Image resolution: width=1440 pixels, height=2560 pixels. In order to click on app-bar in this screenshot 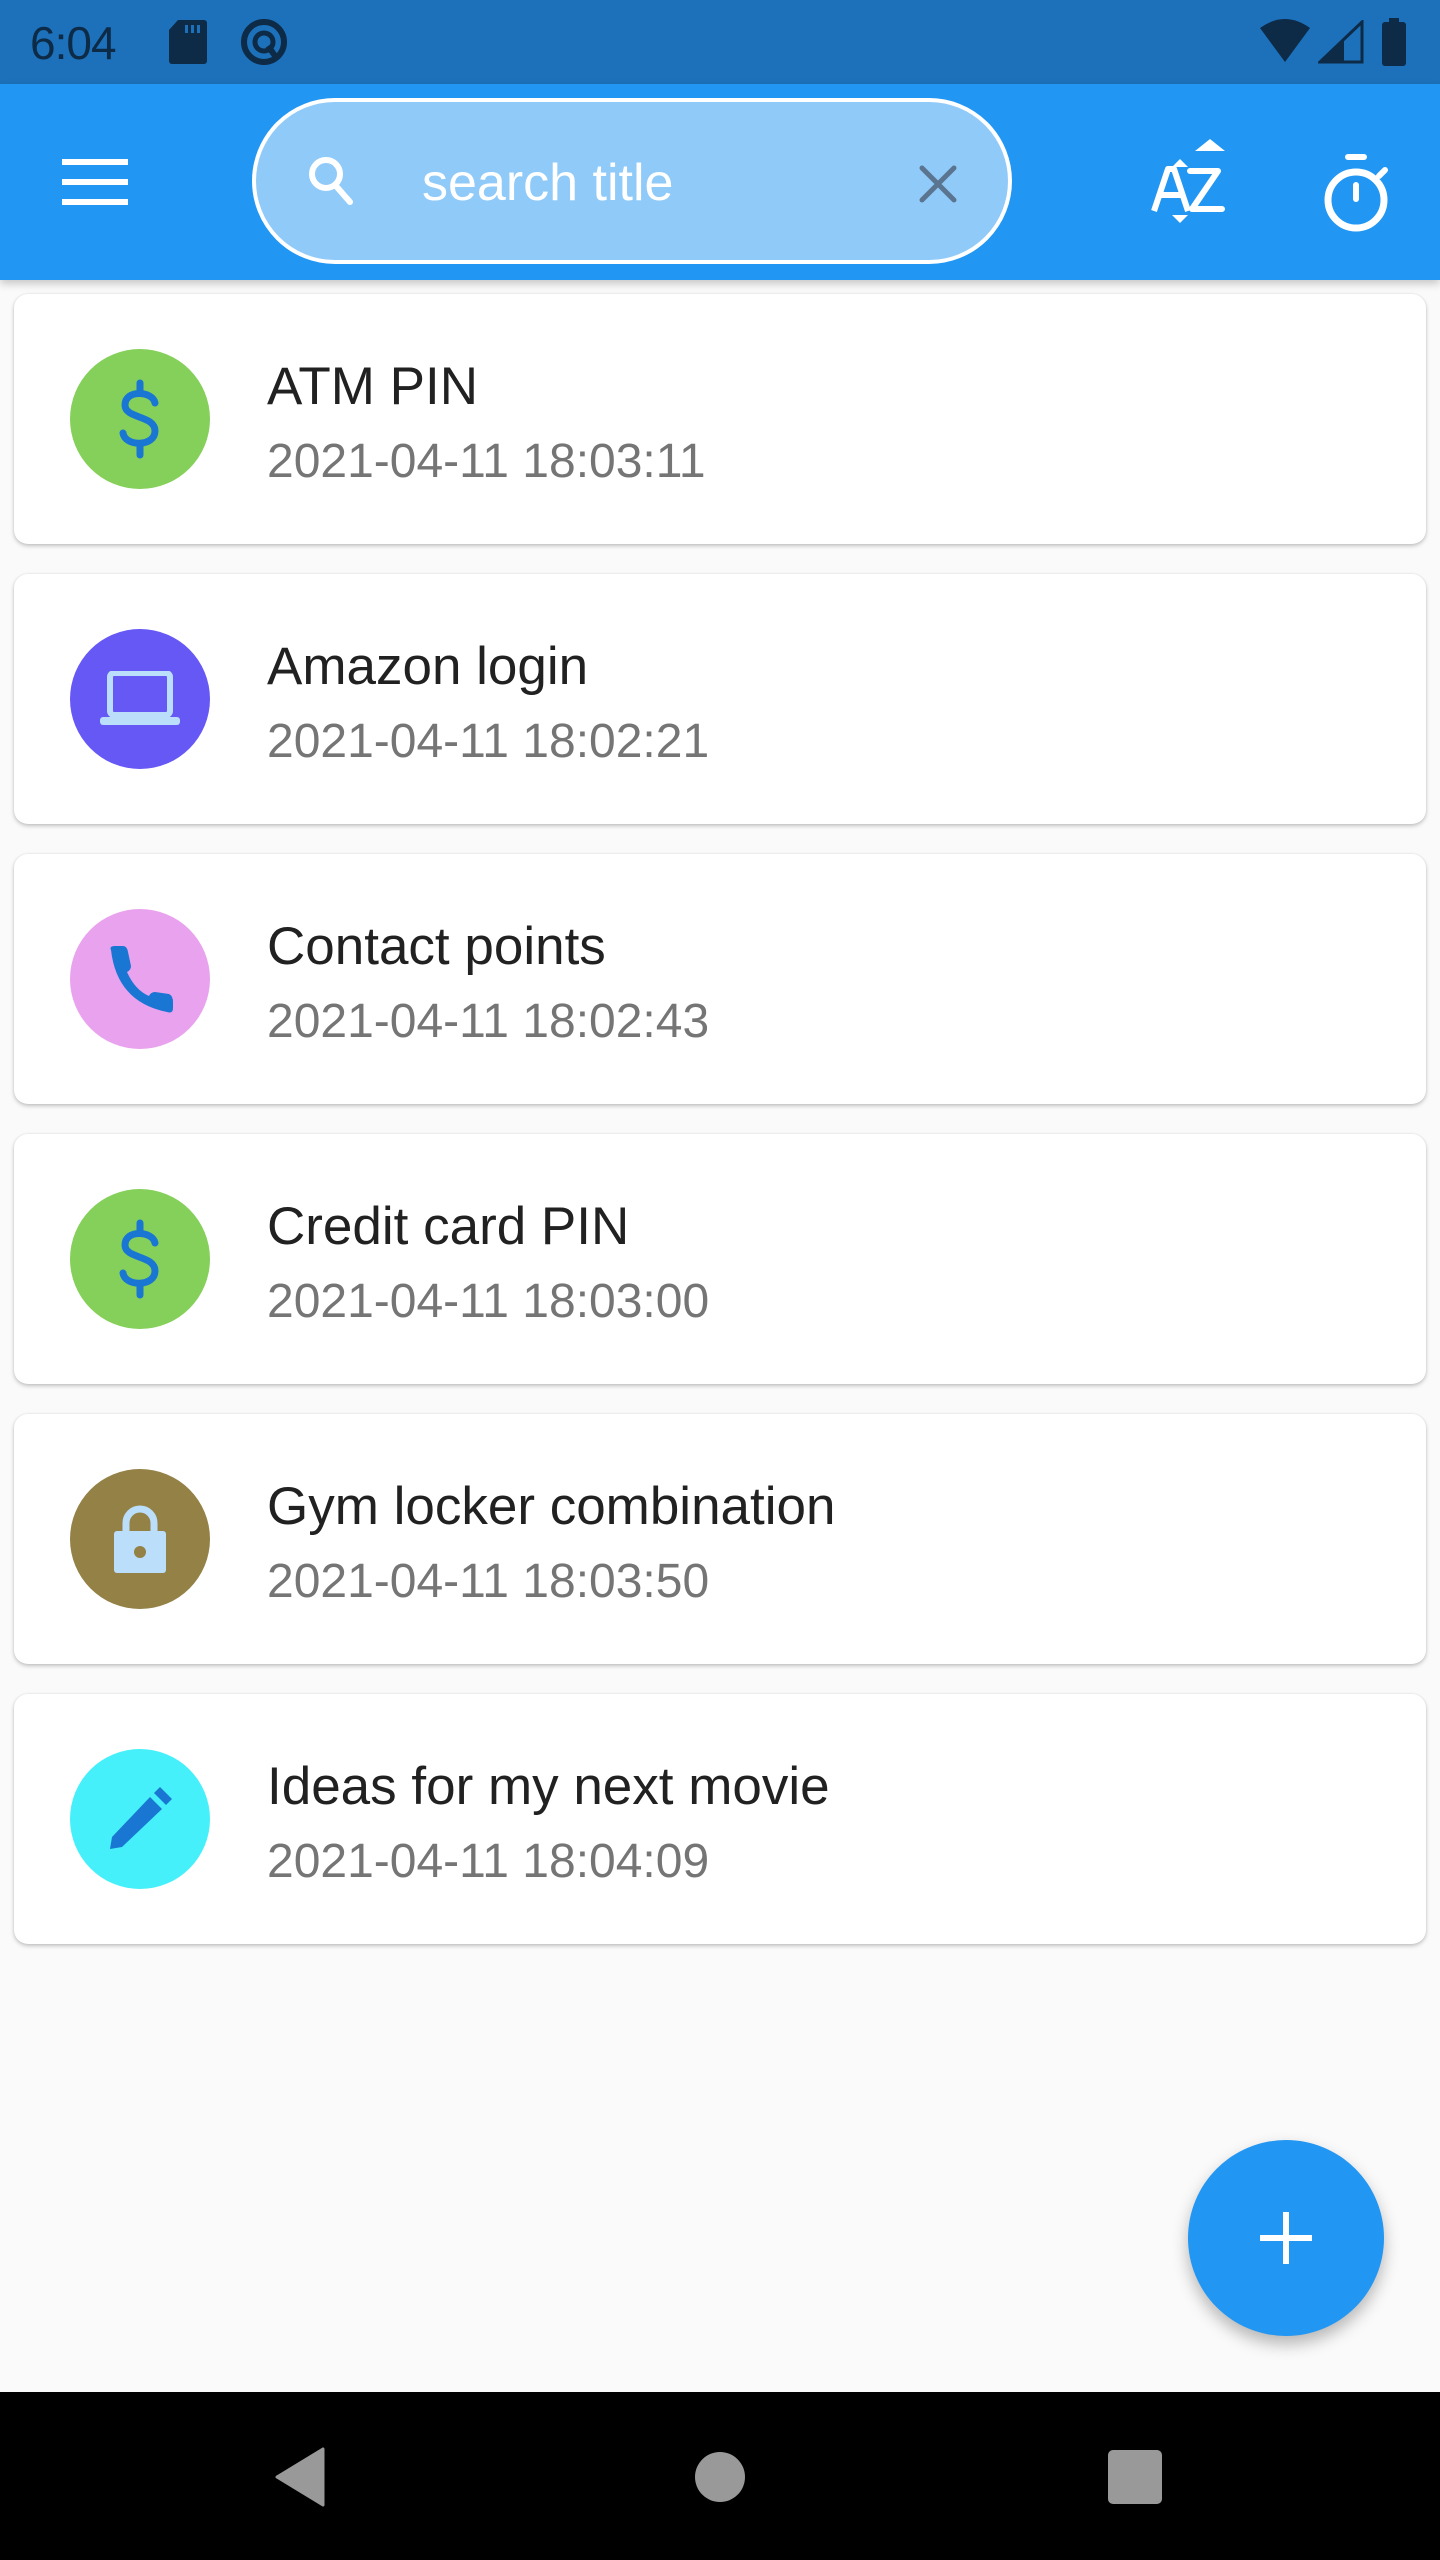, I will do `click(720, 182)`.